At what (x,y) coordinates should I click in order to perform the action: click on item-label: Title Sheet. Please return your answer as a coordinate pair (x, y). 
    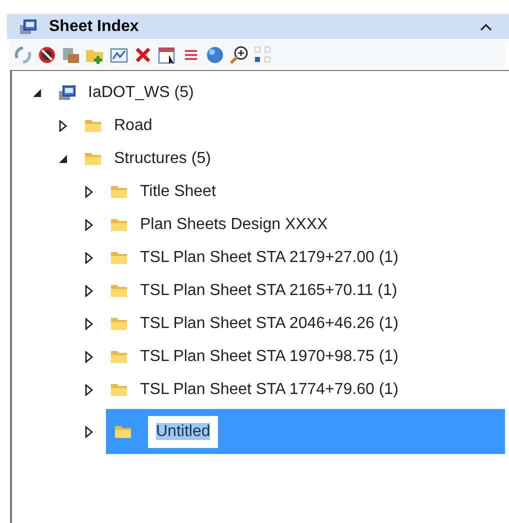
    Looking at the image, I should click on (178, 192).